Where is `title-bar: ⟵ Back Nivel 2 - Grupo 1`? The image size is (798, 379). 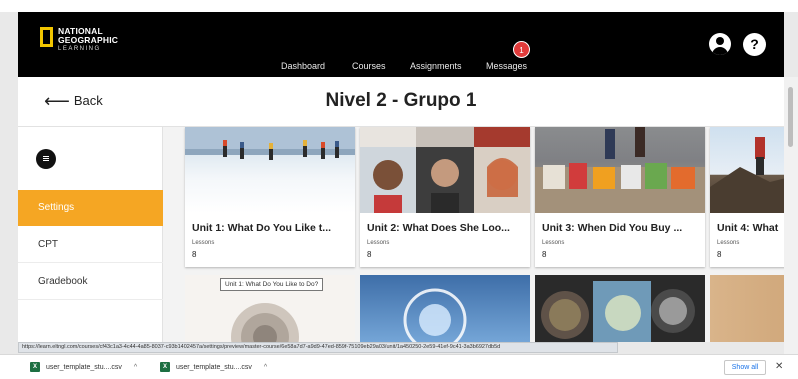 title-bar: ⟵ Back Nivel 2 - Grupo 1 is located at coordinates (401, 102).